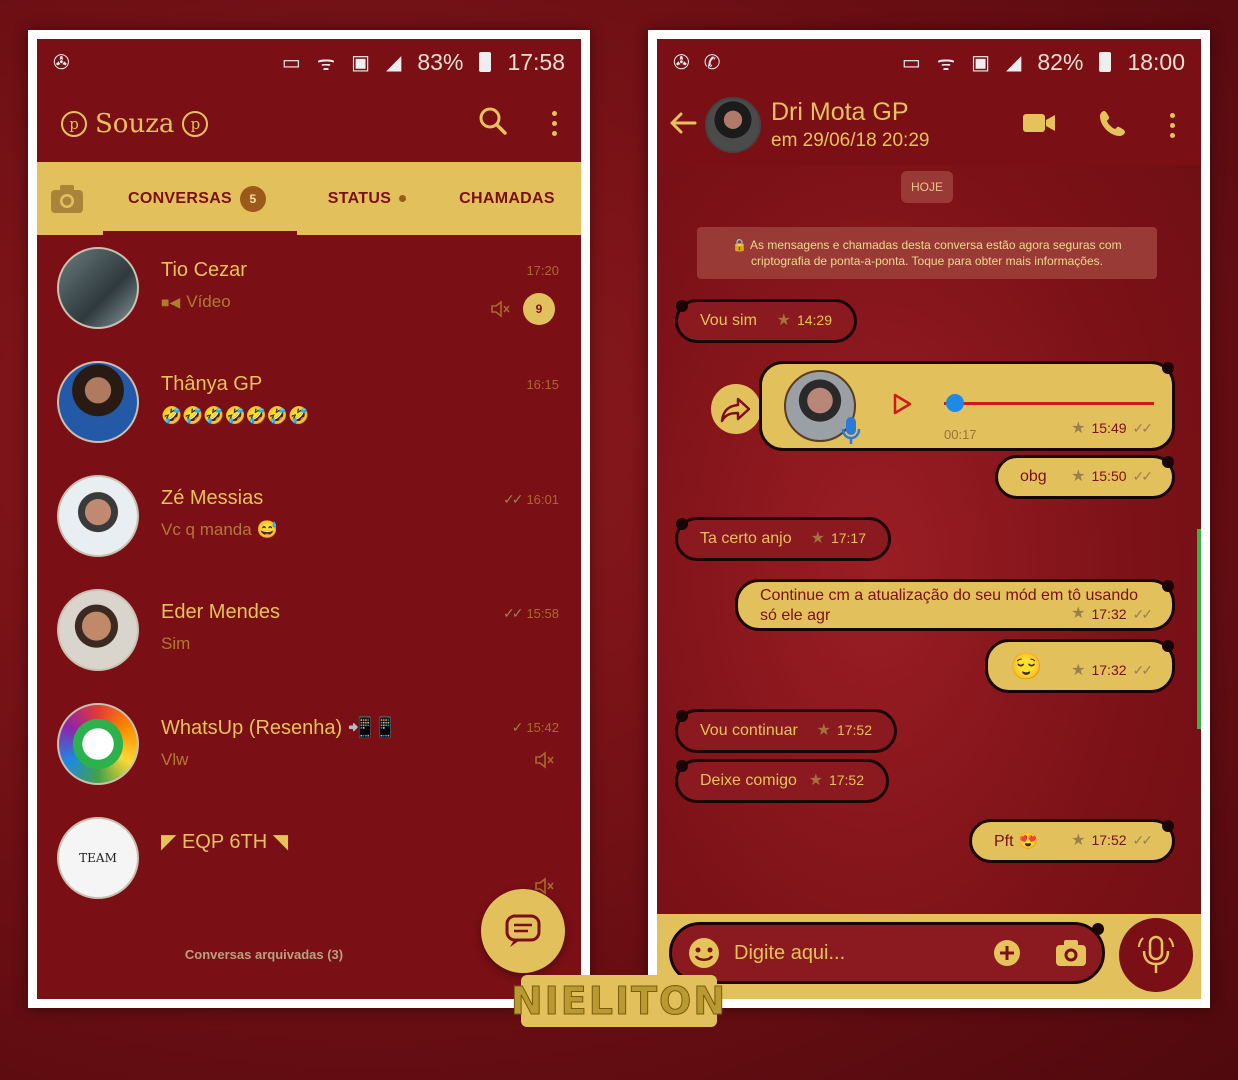 The width and height of the screenshot is (1238, 1080). Describe the element at coordinates (309, 748) in the screenshot. I see `chat-row: WhatsUp (Resenha) 📲📱 Vlw ✓ 15:42` at that location.